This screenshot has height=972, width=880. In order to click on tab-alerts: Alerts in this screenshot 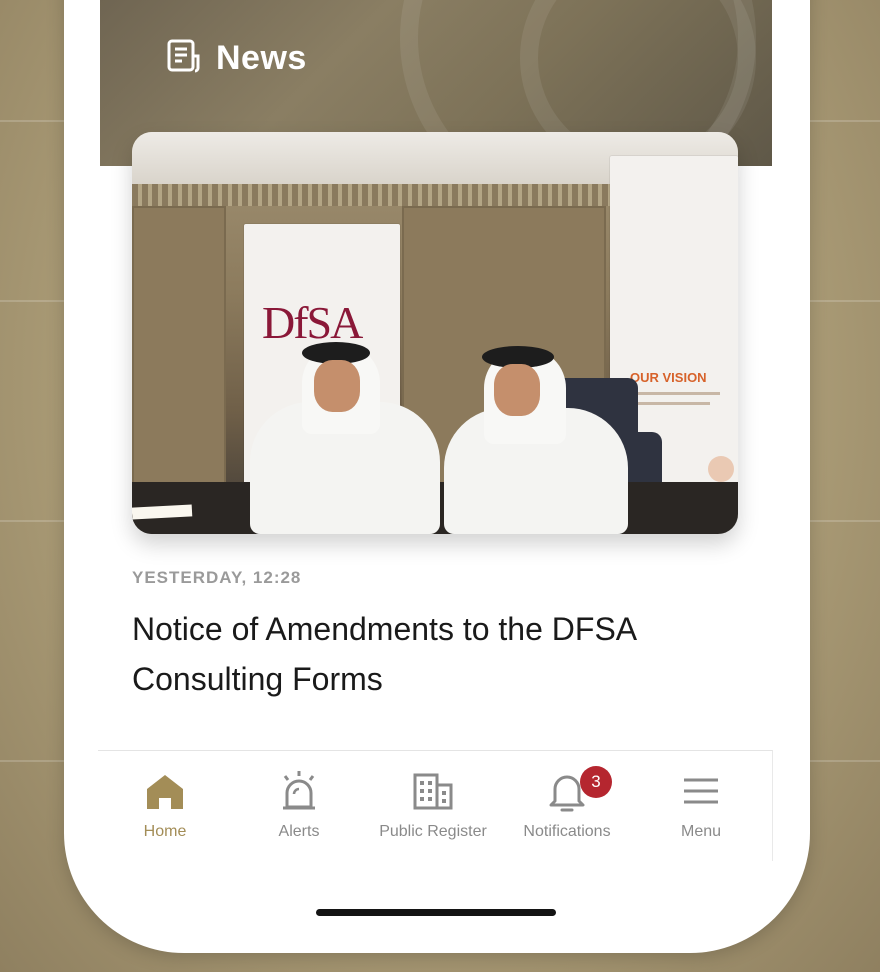, I will do `click(299, 805)`.